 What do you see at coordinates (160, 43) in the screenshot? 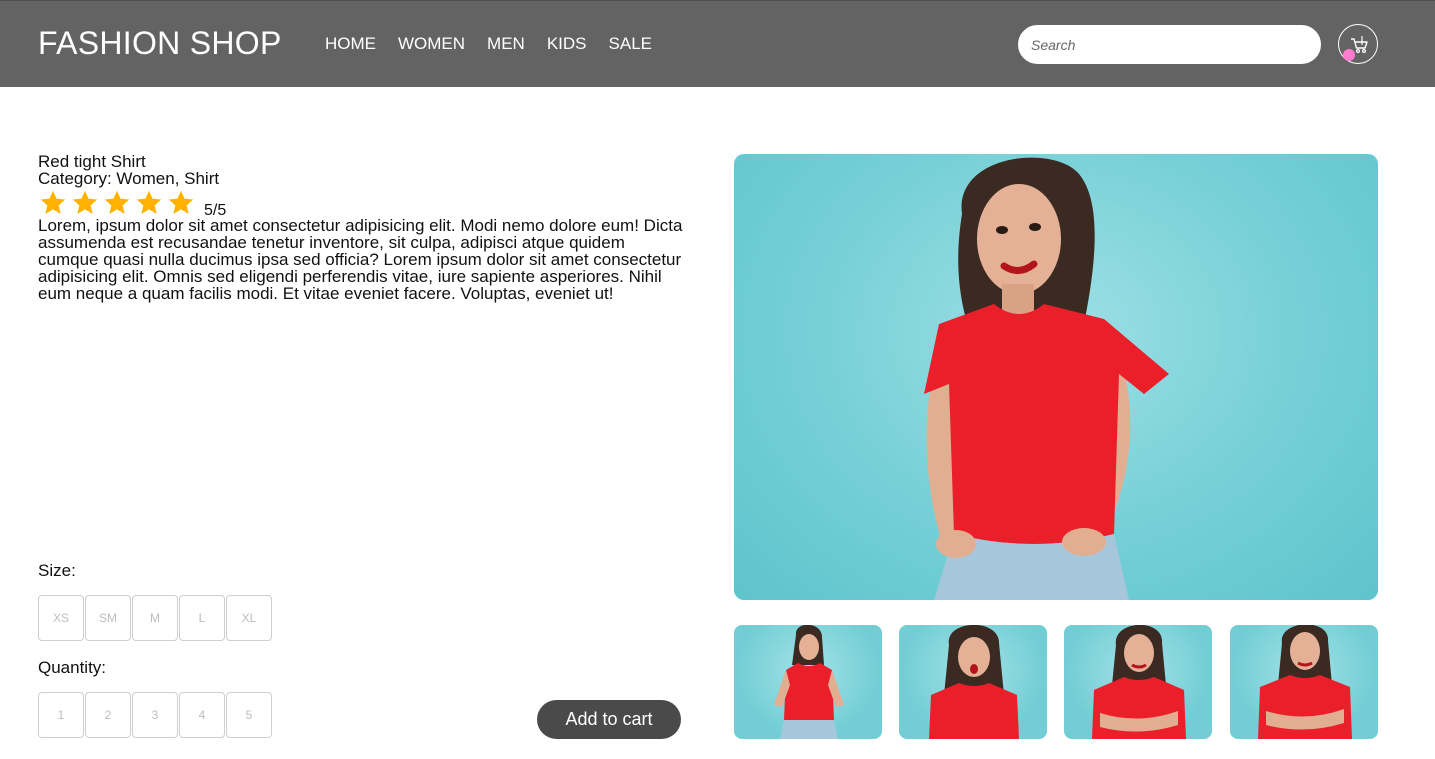
I see `brand-logo: FASHION SHOP` at bounding box center [160, 43].